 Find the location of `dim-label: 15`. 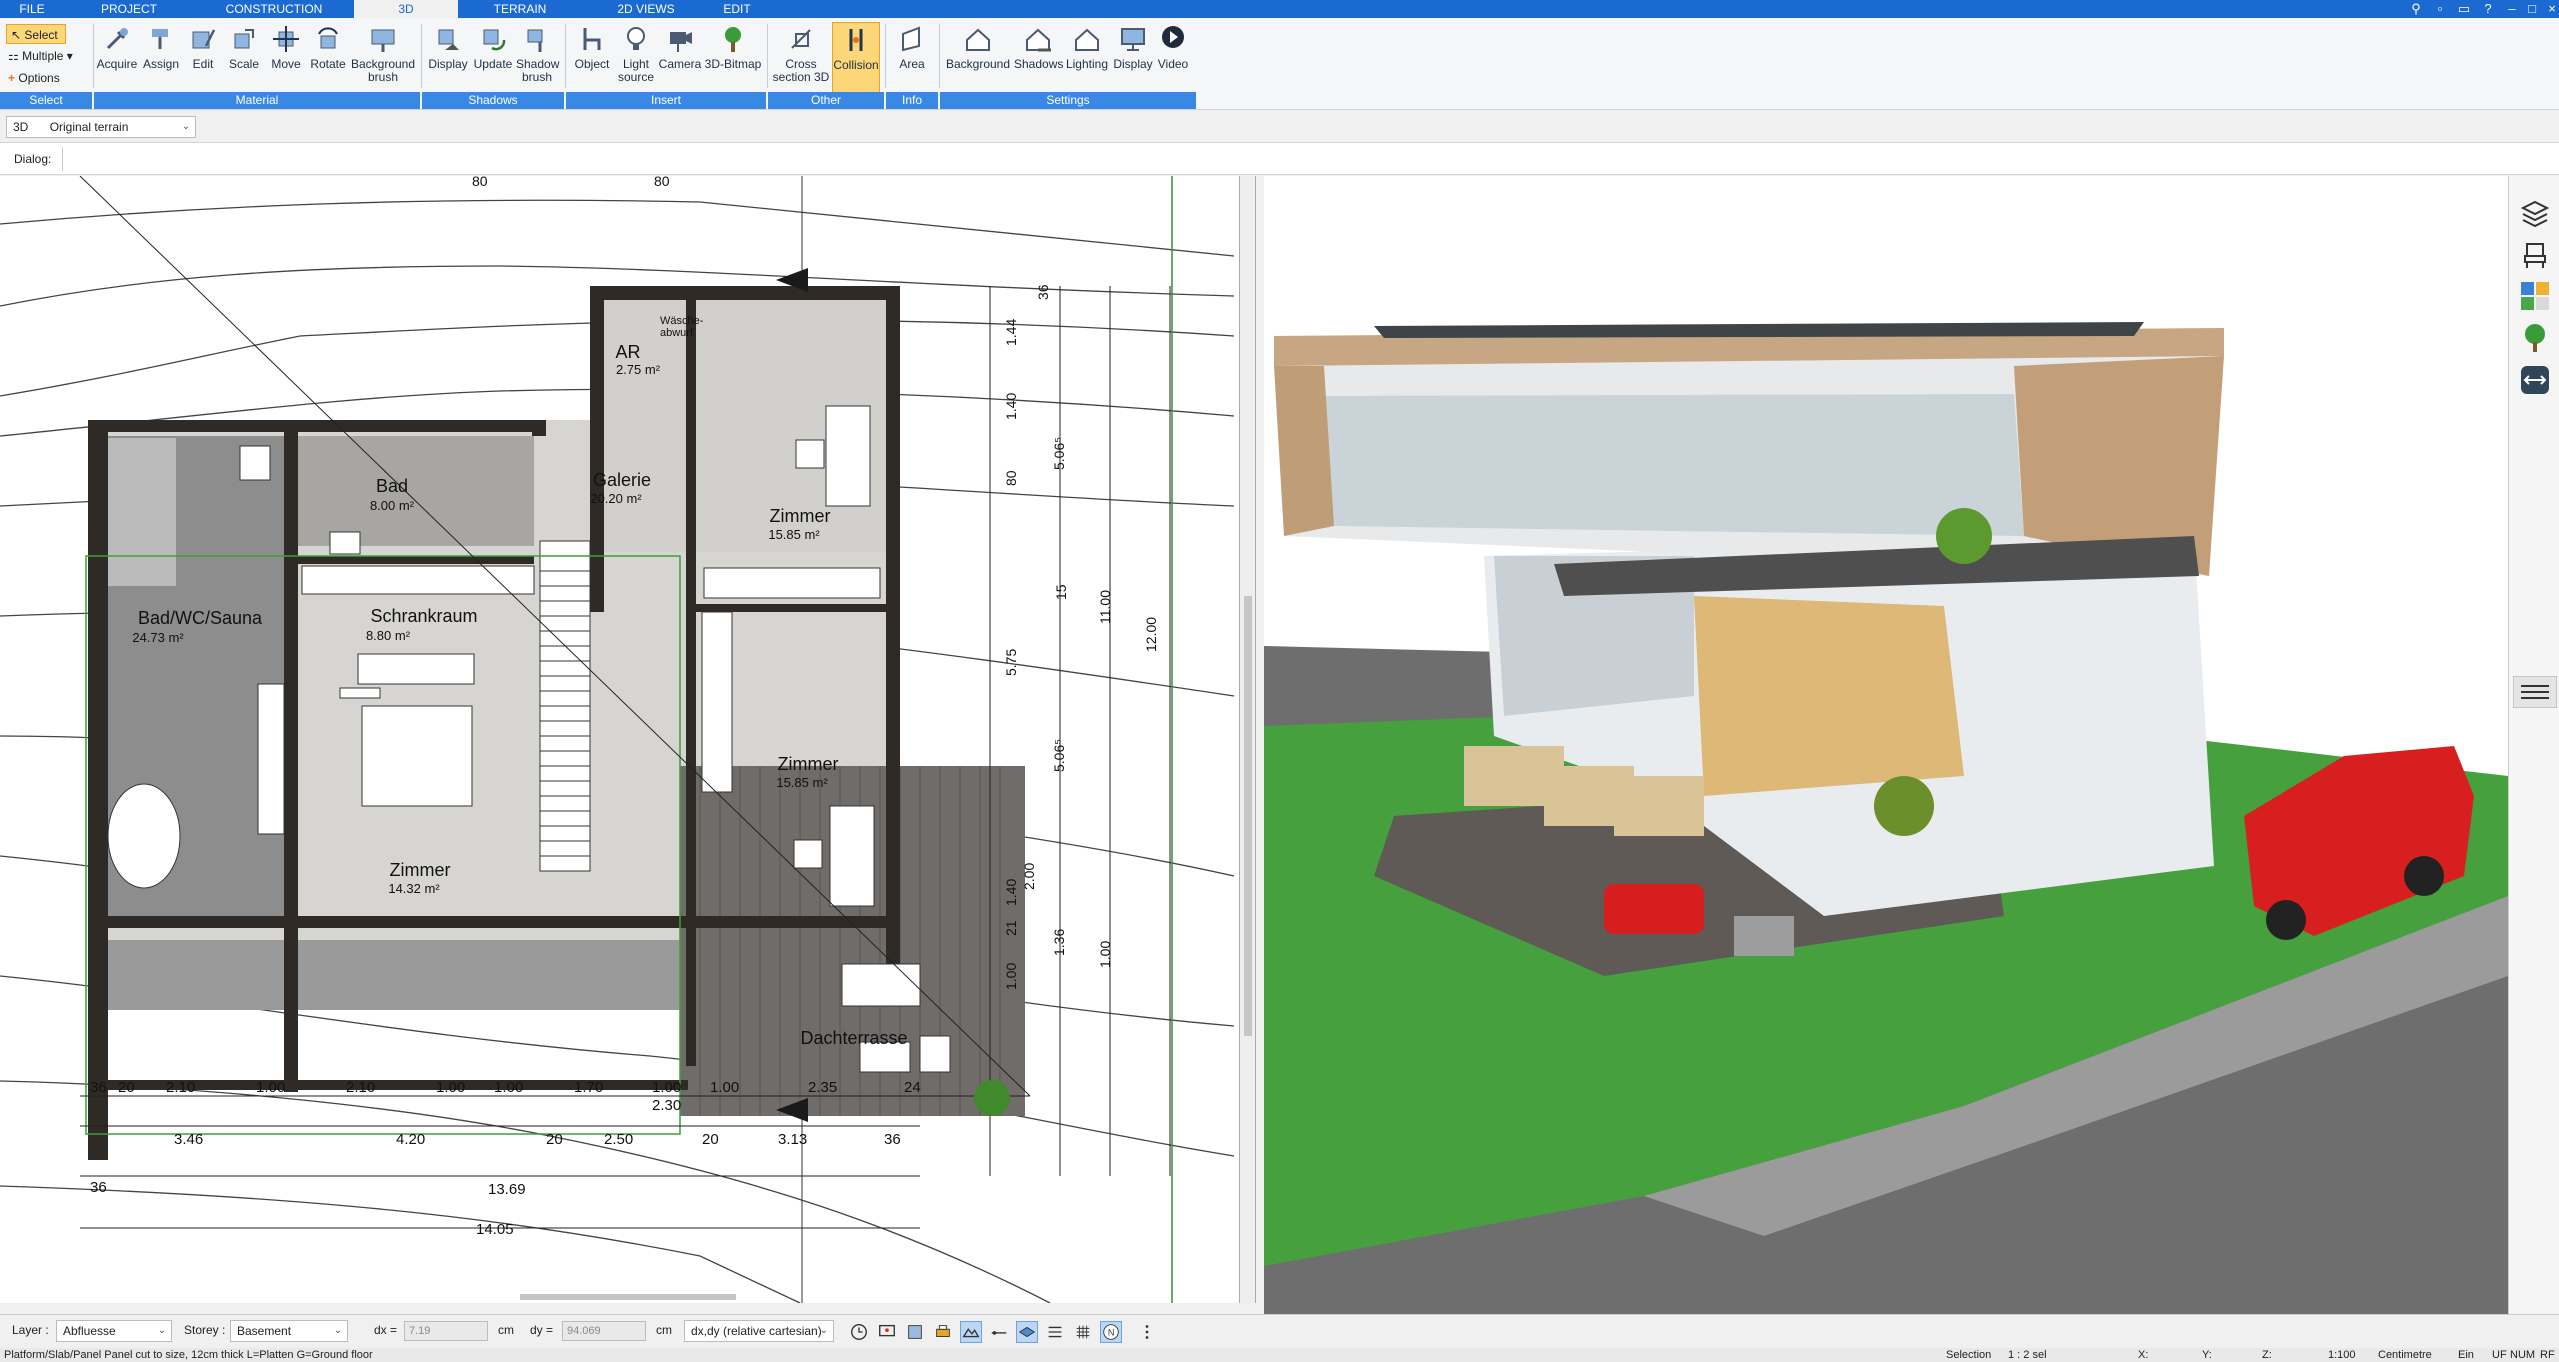

dim-label: 15 is located at coordinates (1061, 592).